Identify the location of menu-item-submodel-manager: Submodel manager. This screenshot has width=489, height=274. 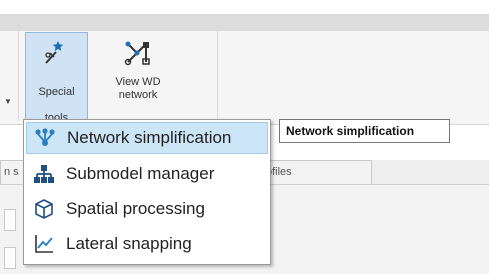
(147, 174).